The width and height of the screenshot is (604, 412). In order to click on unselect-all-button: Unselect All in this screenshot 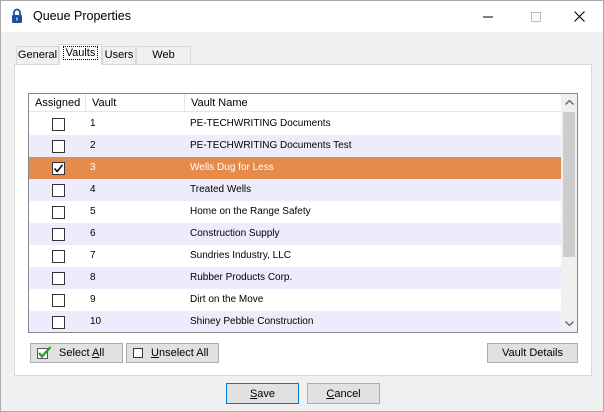, I will do `click(172, 353)`.